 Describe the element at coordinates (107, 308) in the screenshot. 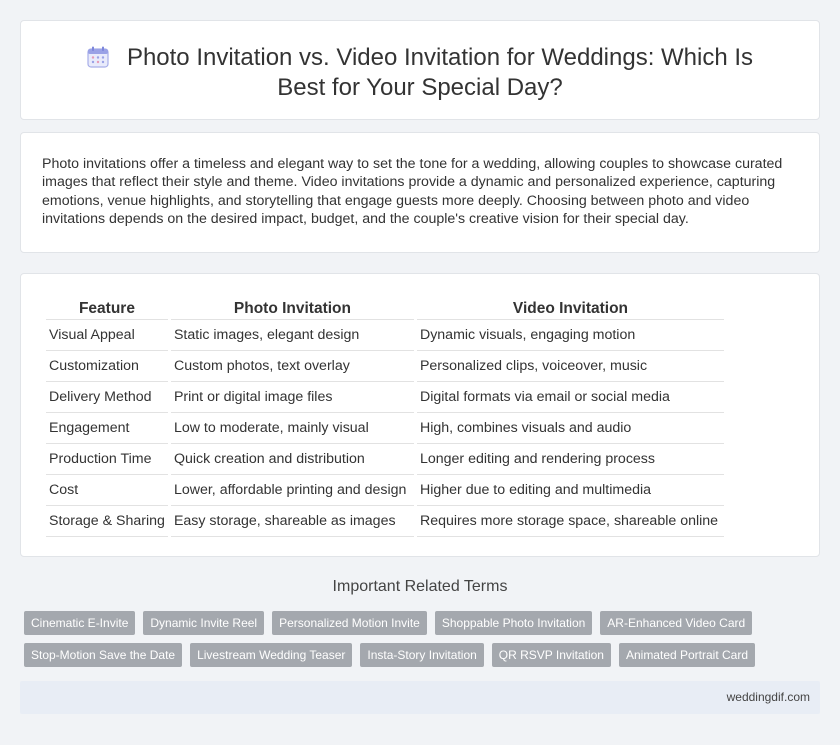

I see `column-header-feature: Feature` at that location.